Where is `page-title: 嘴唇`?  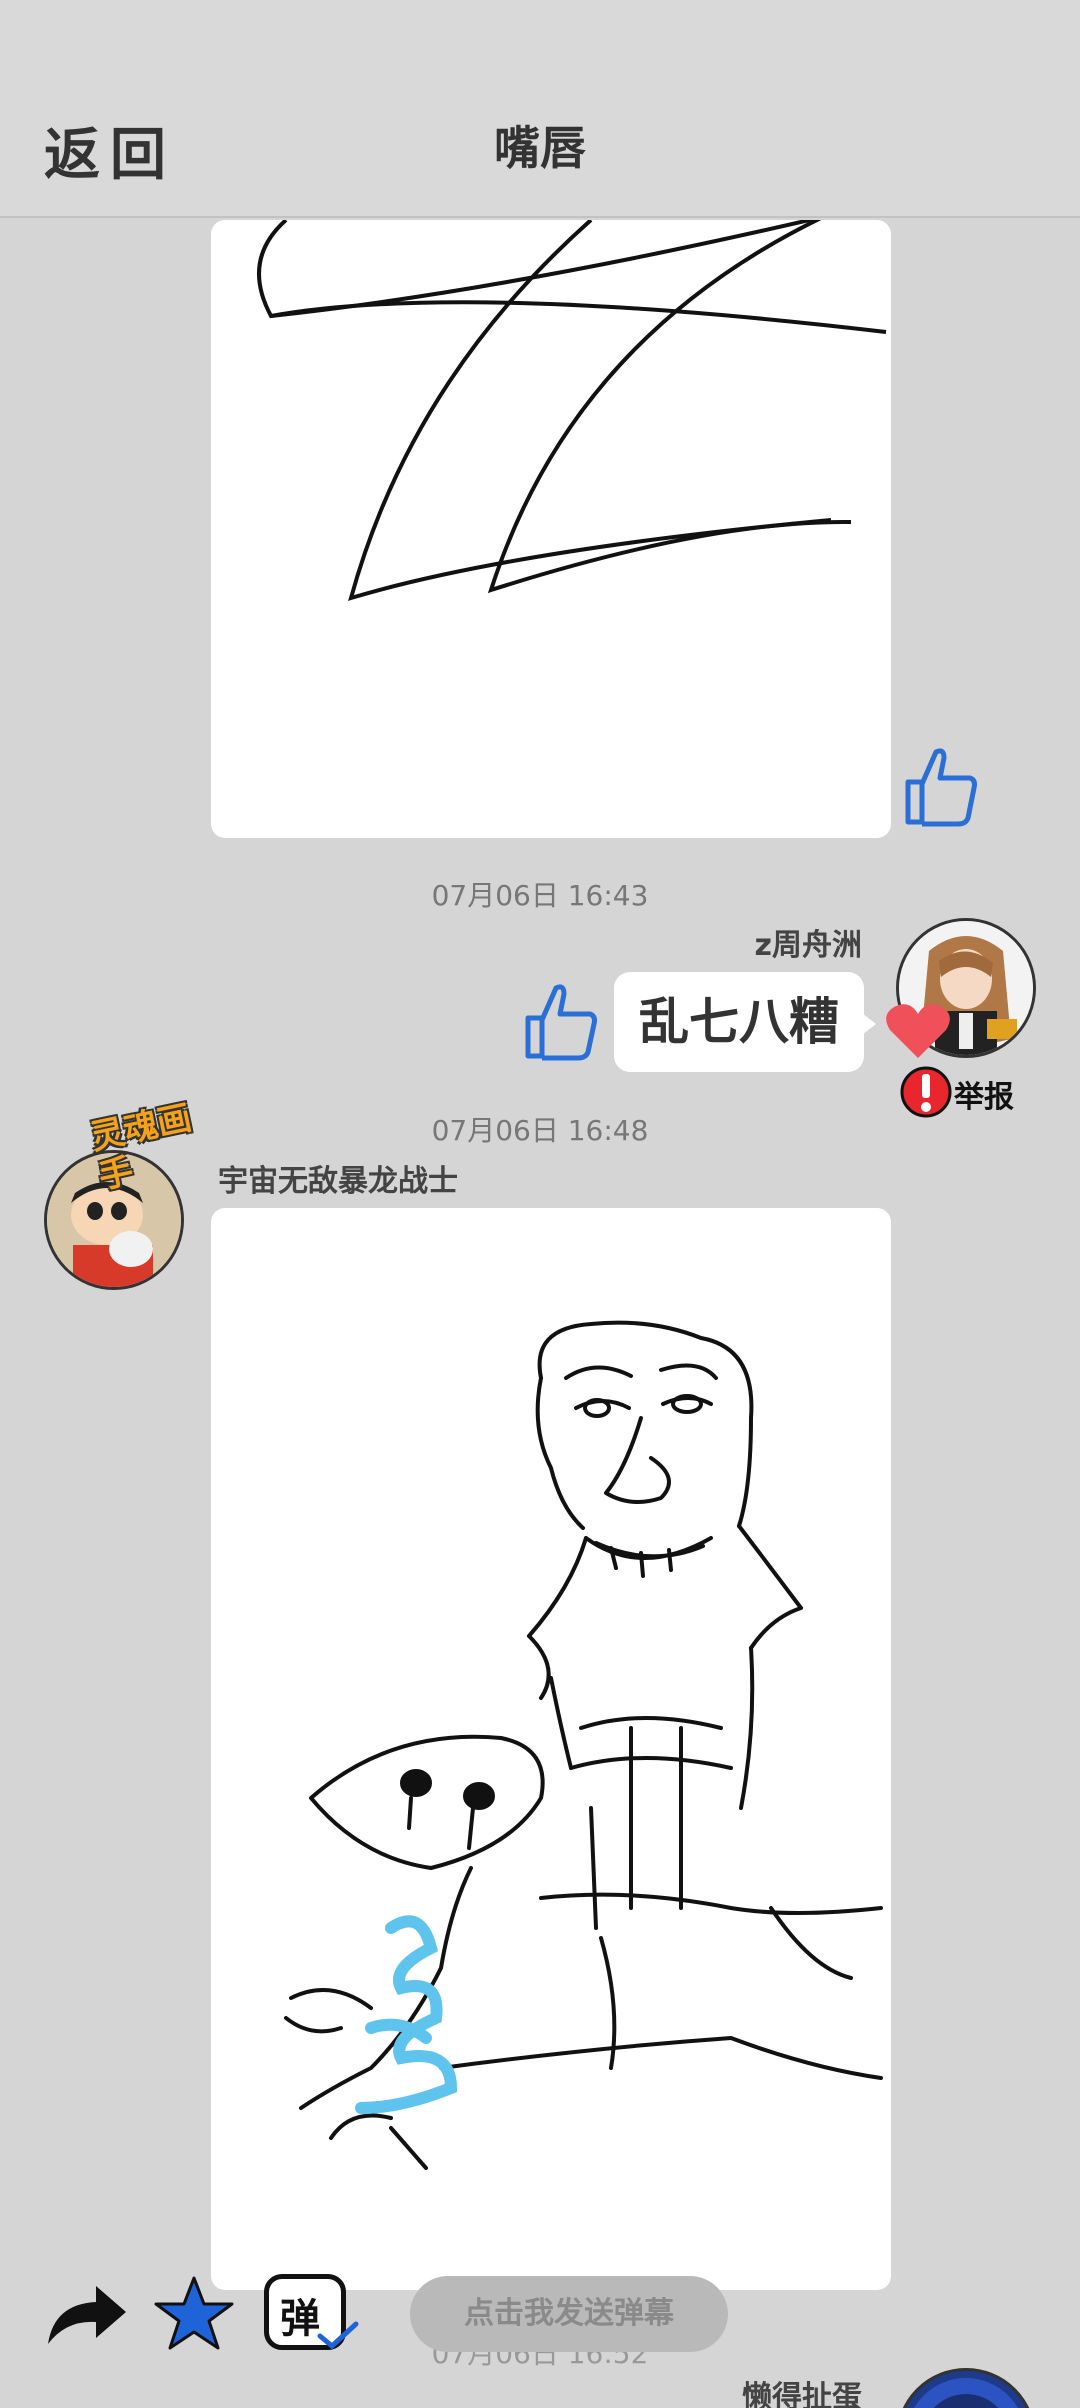
page-title: 嘴唇 is located at coordinates (540, 148).